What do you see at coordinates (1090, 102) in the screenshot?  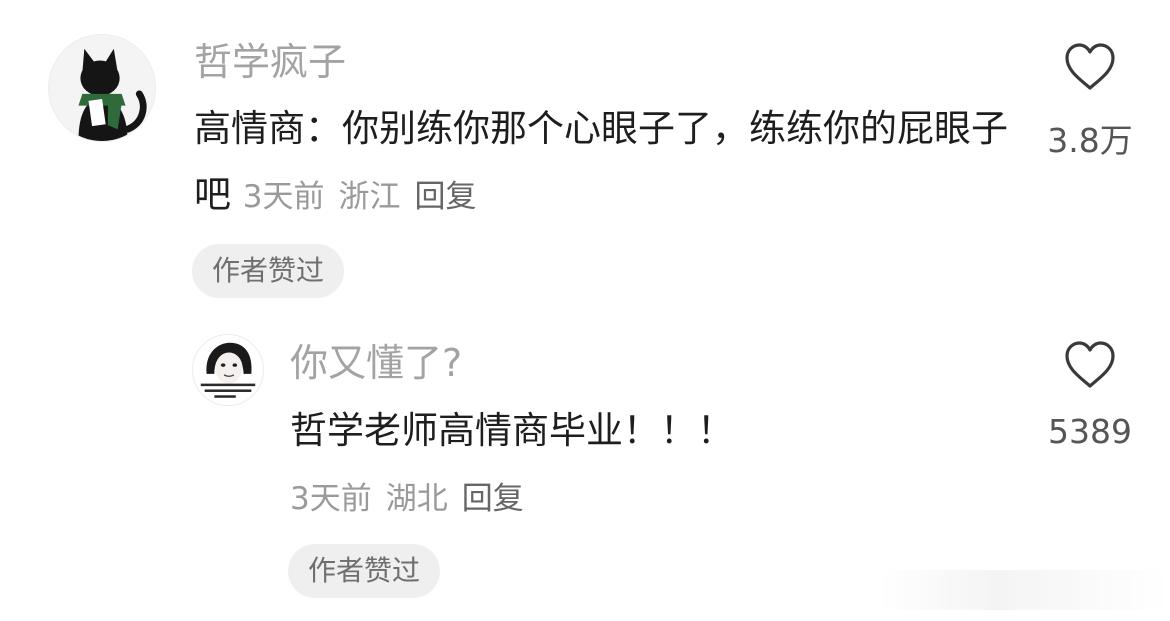 I see `like-control: 3.8万` at bounding box center [1090, 102].